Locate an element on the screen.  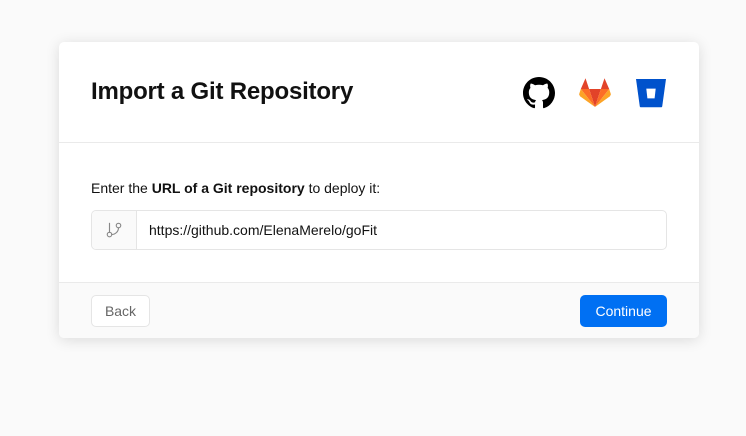
gitlab-provider-button is located at coordinates (595, 93).